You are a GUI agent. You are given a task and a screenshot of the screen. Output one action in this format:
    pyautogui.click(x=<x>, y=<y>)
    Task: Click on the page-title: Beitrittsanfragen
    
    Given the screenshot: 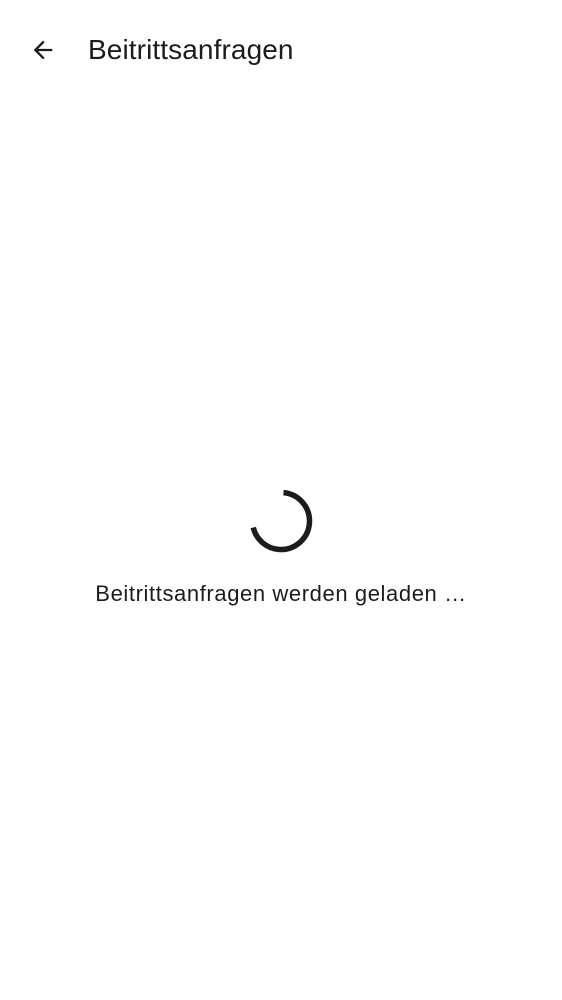 What is the action you would take?
    pyautogui.click(x=191, y=49)
    